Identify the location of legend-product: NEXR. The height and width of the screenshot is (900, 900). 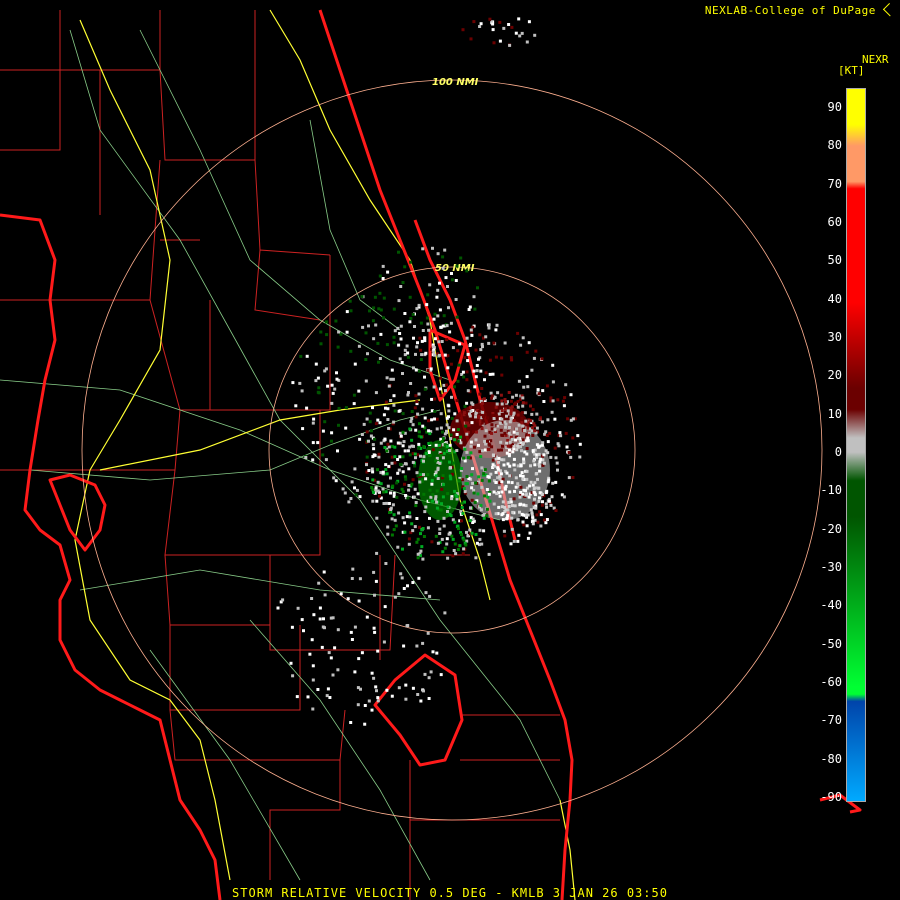
(875, 59).